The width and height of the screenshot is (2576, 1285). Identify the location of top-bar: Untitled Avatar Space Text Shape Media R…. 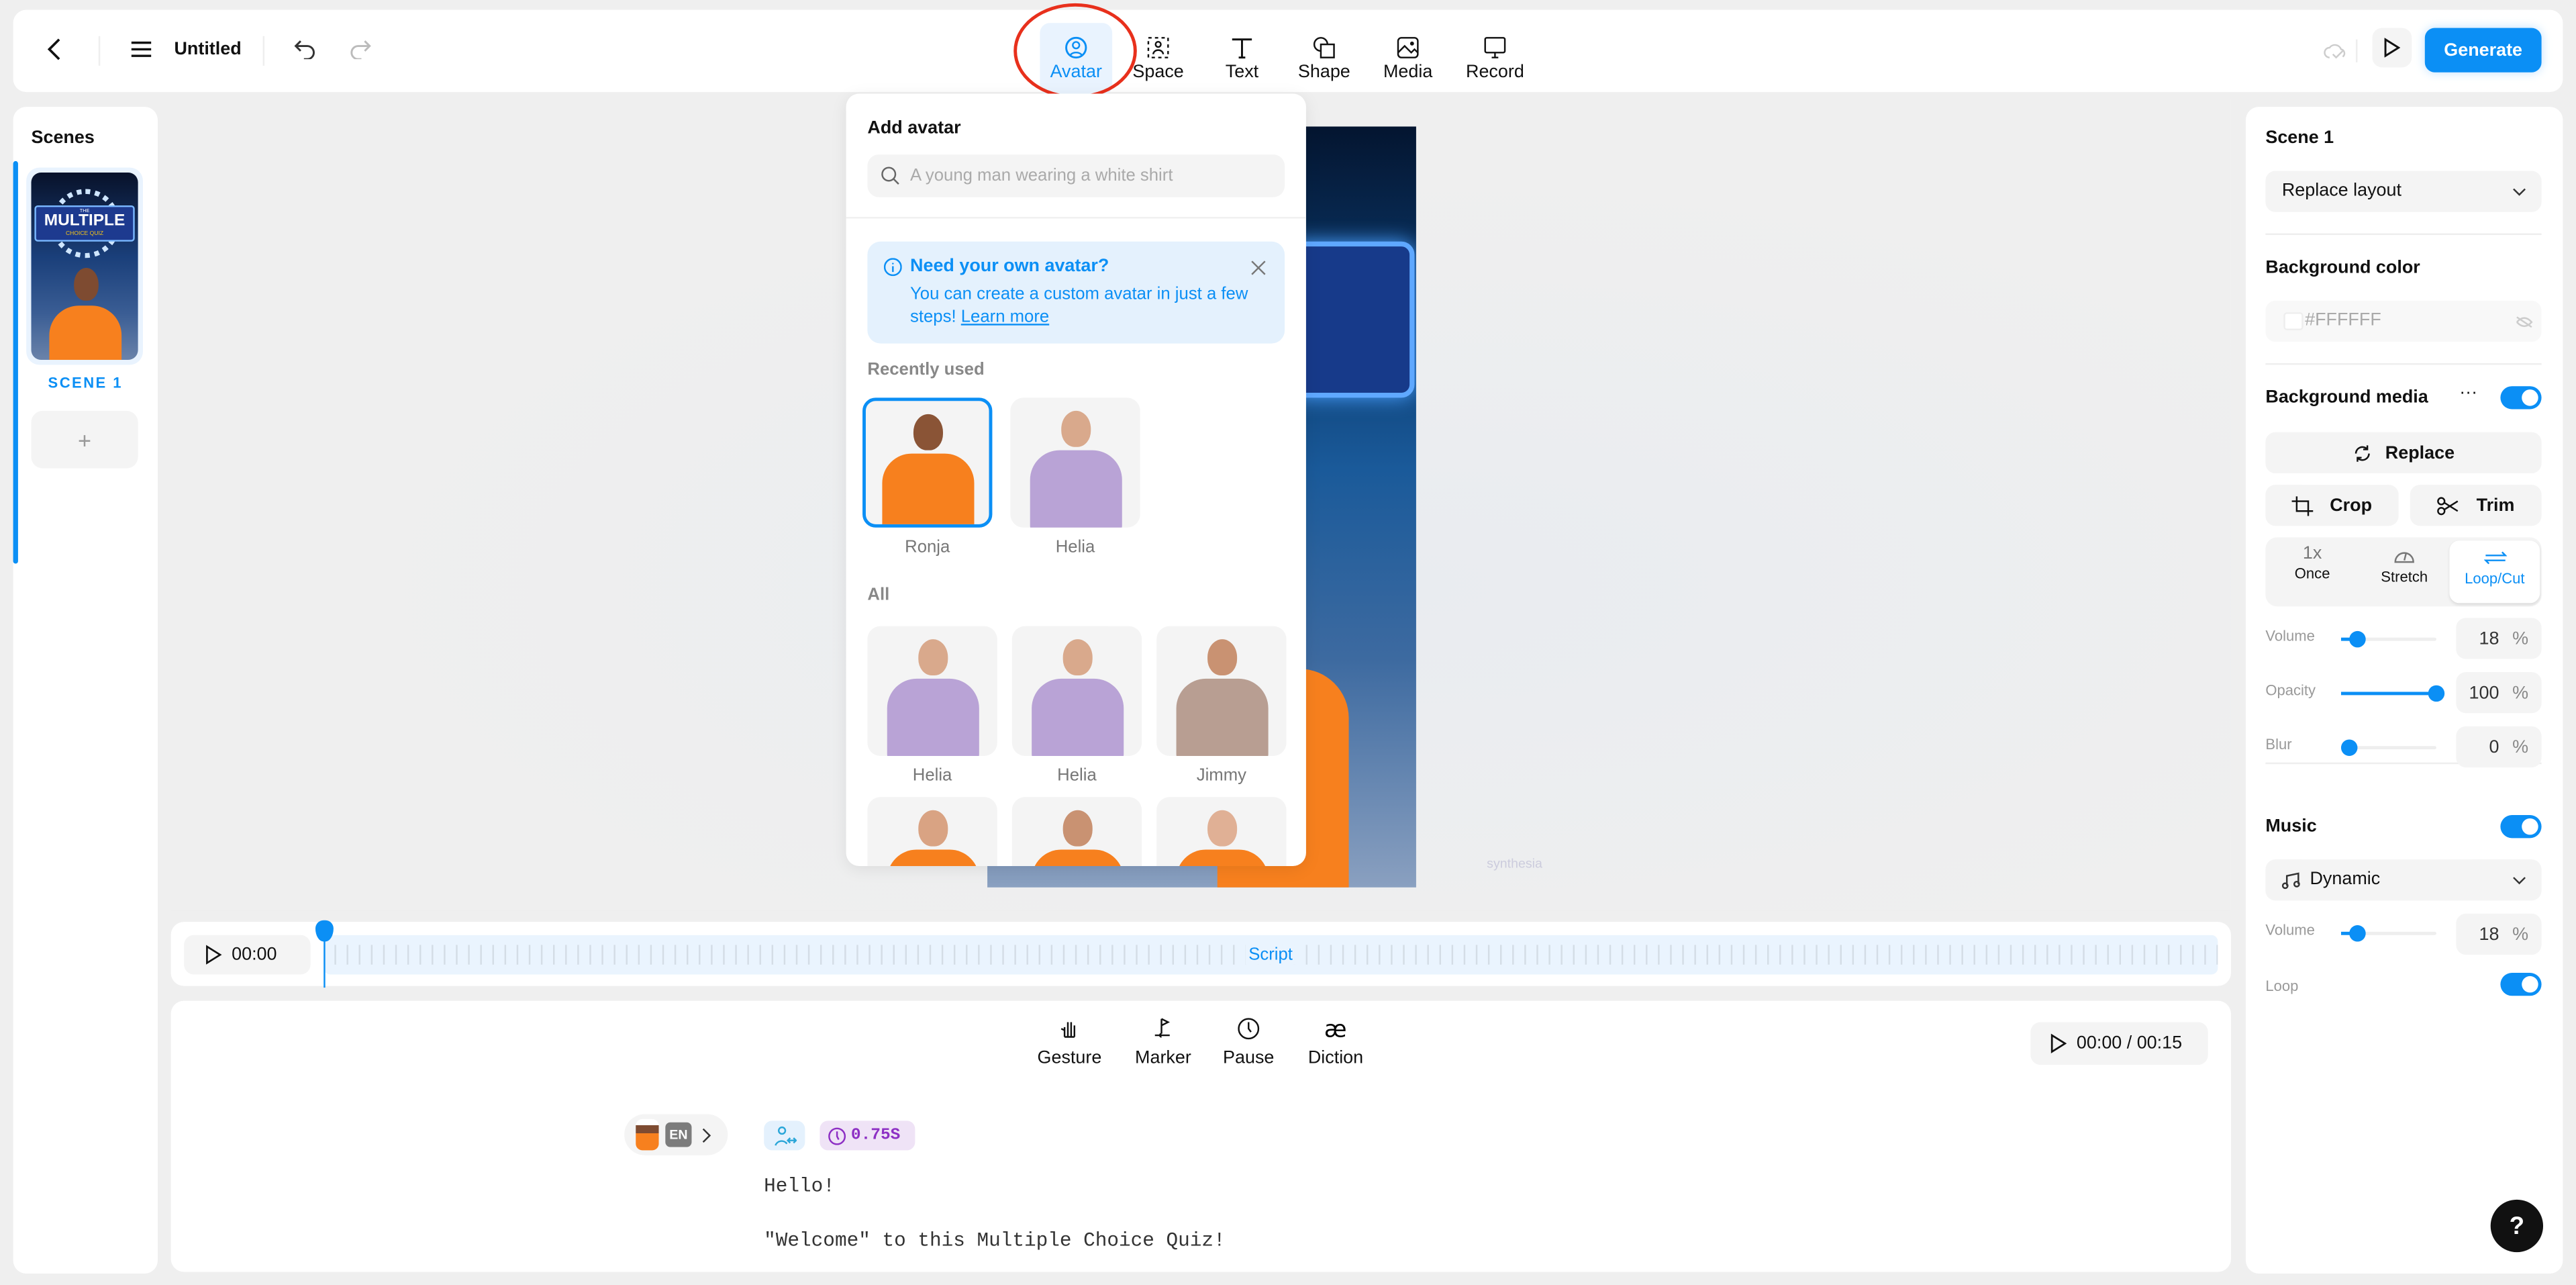
(1288, 52).